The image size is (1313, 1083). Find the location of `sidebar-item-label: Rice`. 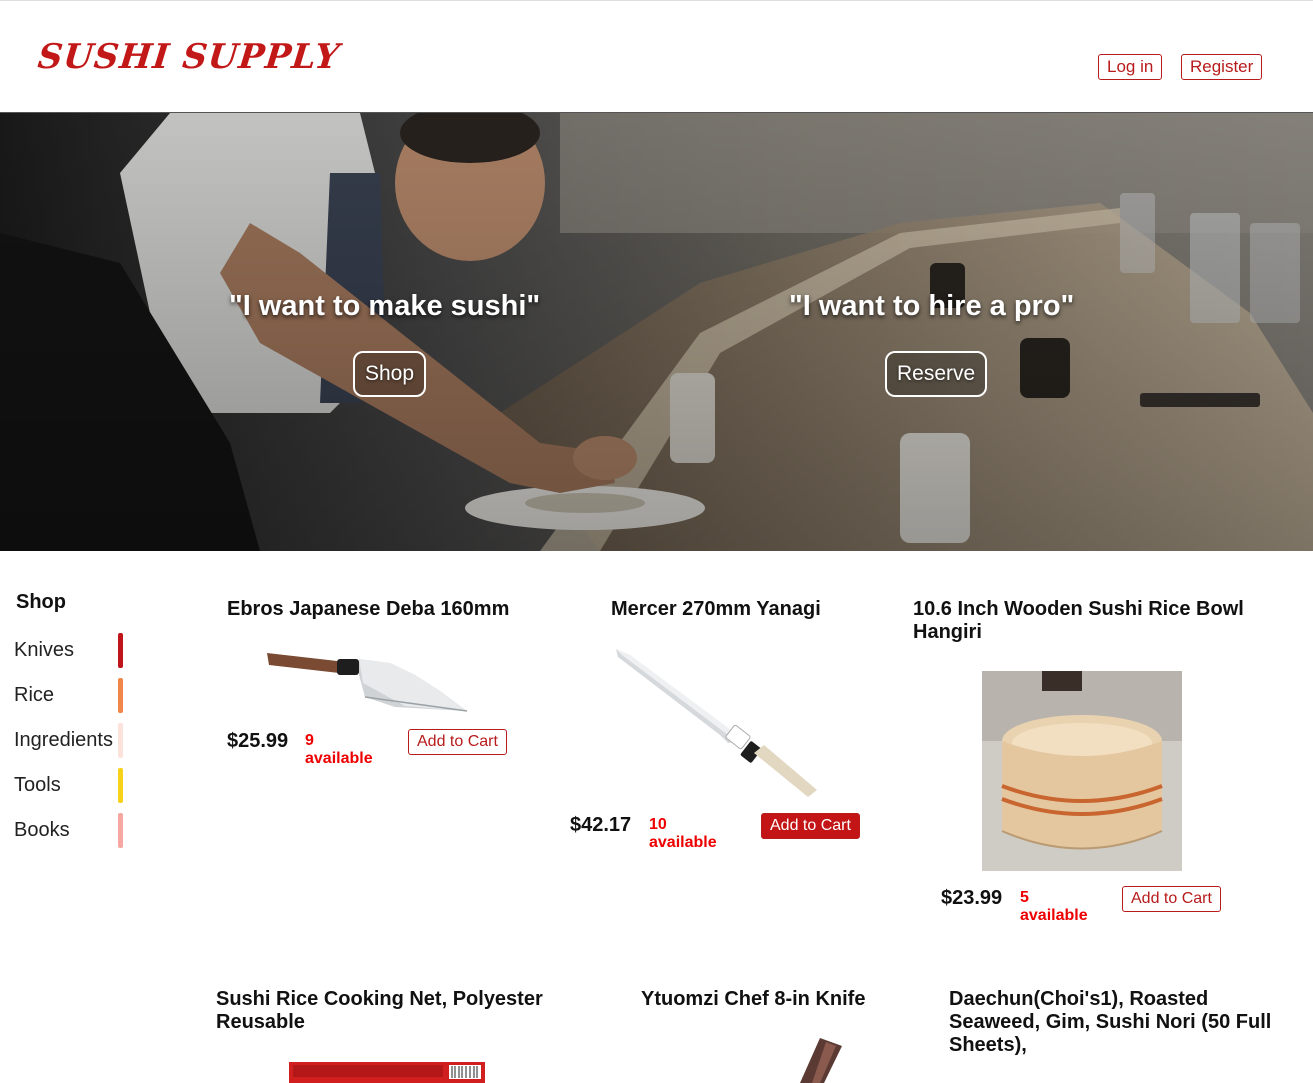

sidebar-item-label: Rice is located at coordinates (34, 695).